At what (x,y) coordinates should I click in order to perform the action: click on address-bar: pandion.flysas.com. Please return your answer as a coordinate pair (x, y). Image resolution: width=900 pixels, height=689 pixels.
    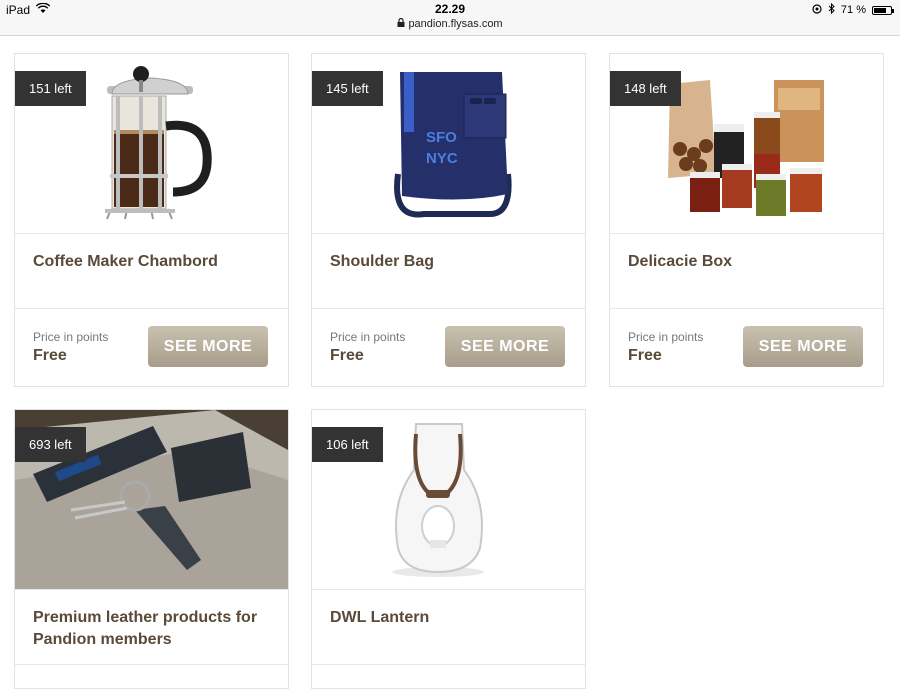
    Looking at the image, I should click on (450, 23).